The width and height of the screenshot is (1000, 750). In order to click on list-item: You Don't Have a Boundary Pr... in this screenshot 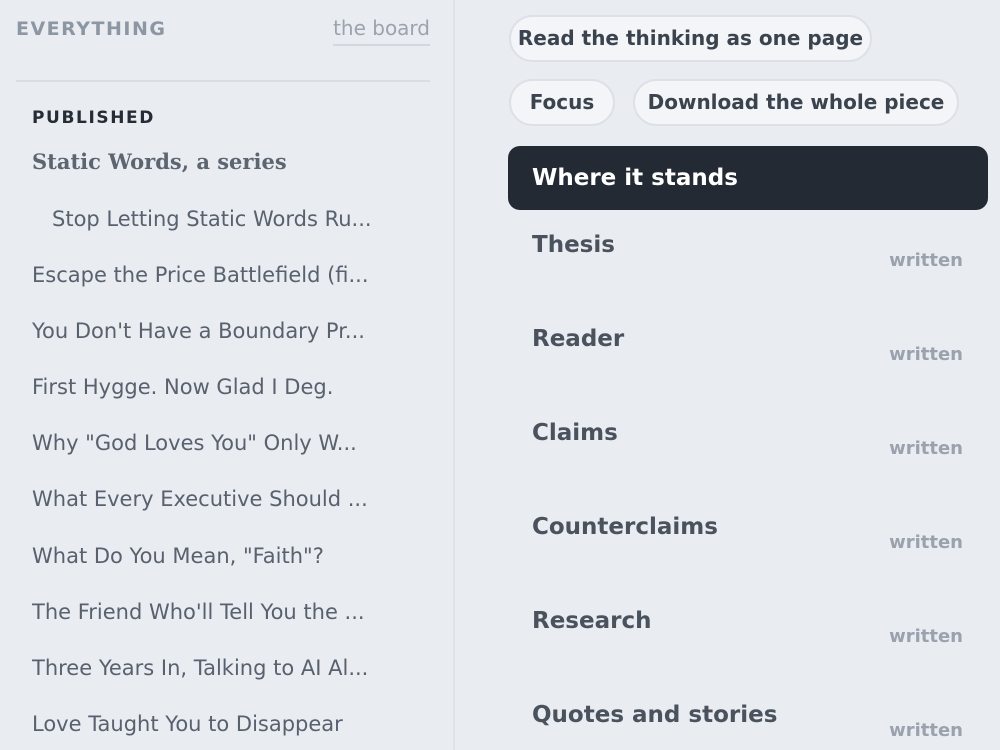, I will do `click(222, 331)`.